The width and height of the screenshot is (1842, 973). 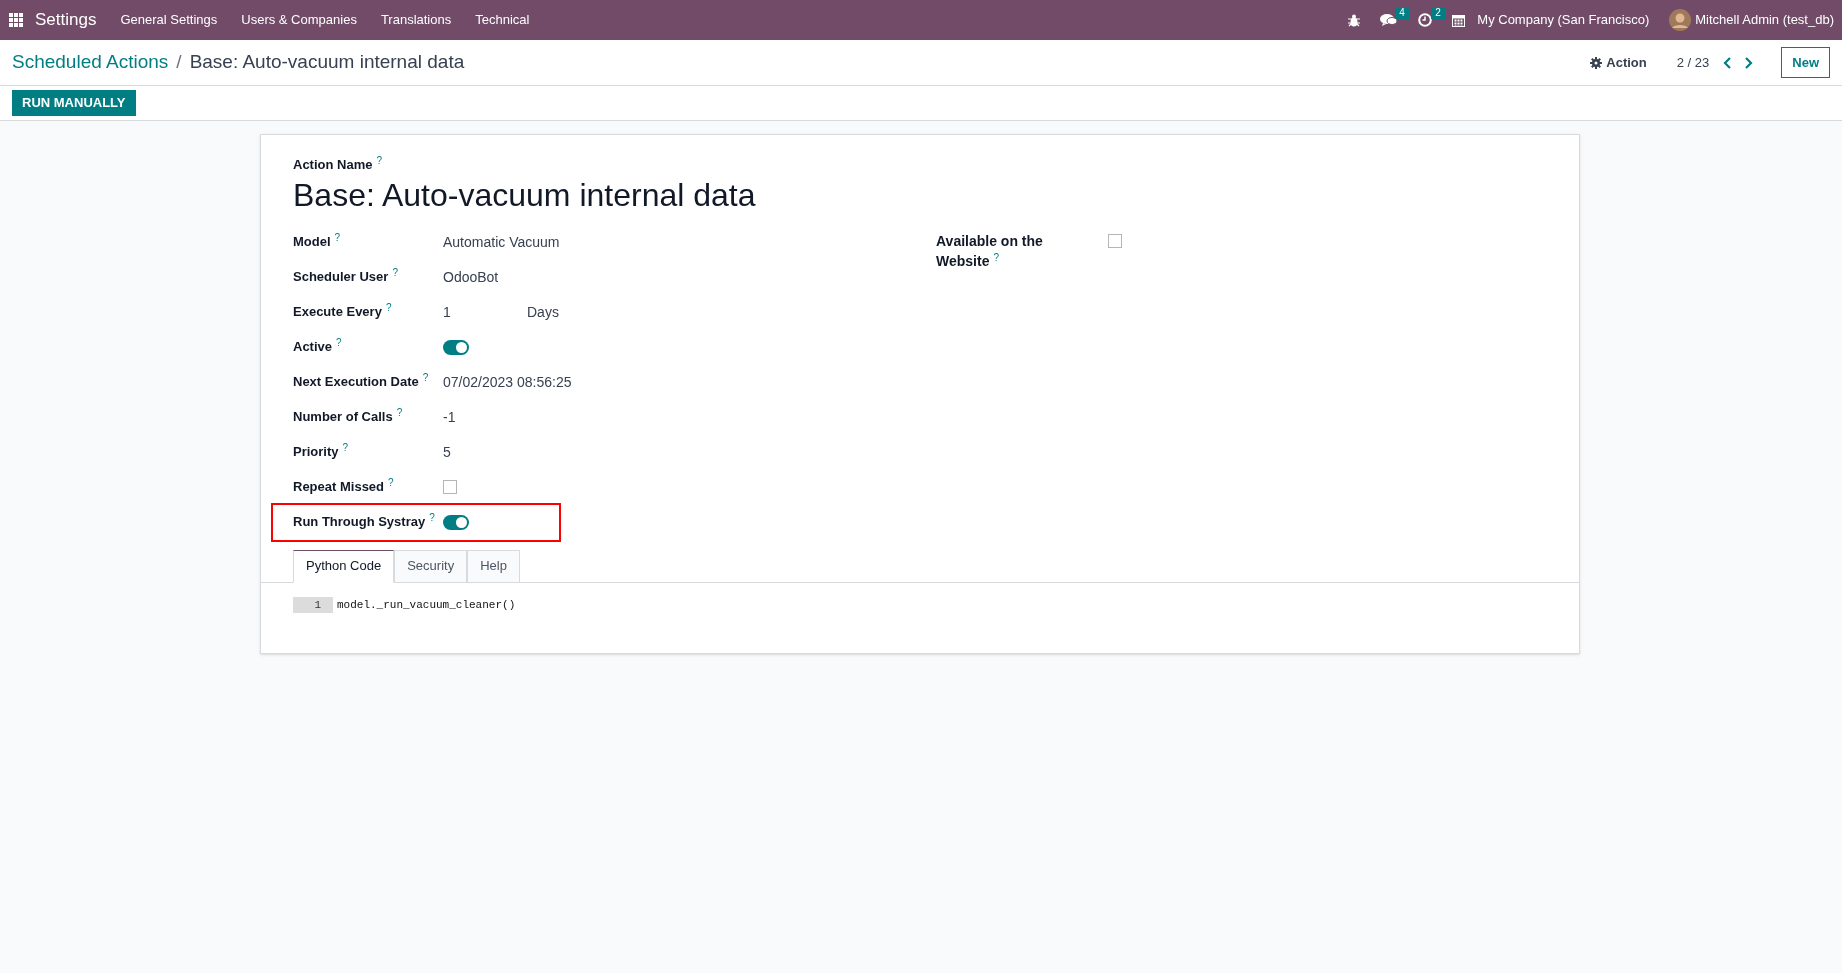 What do you see at coordinates (501, 242) in the screenshot?
I see `field-value: Automatic Vacuum` at bounding box center [501, 242].